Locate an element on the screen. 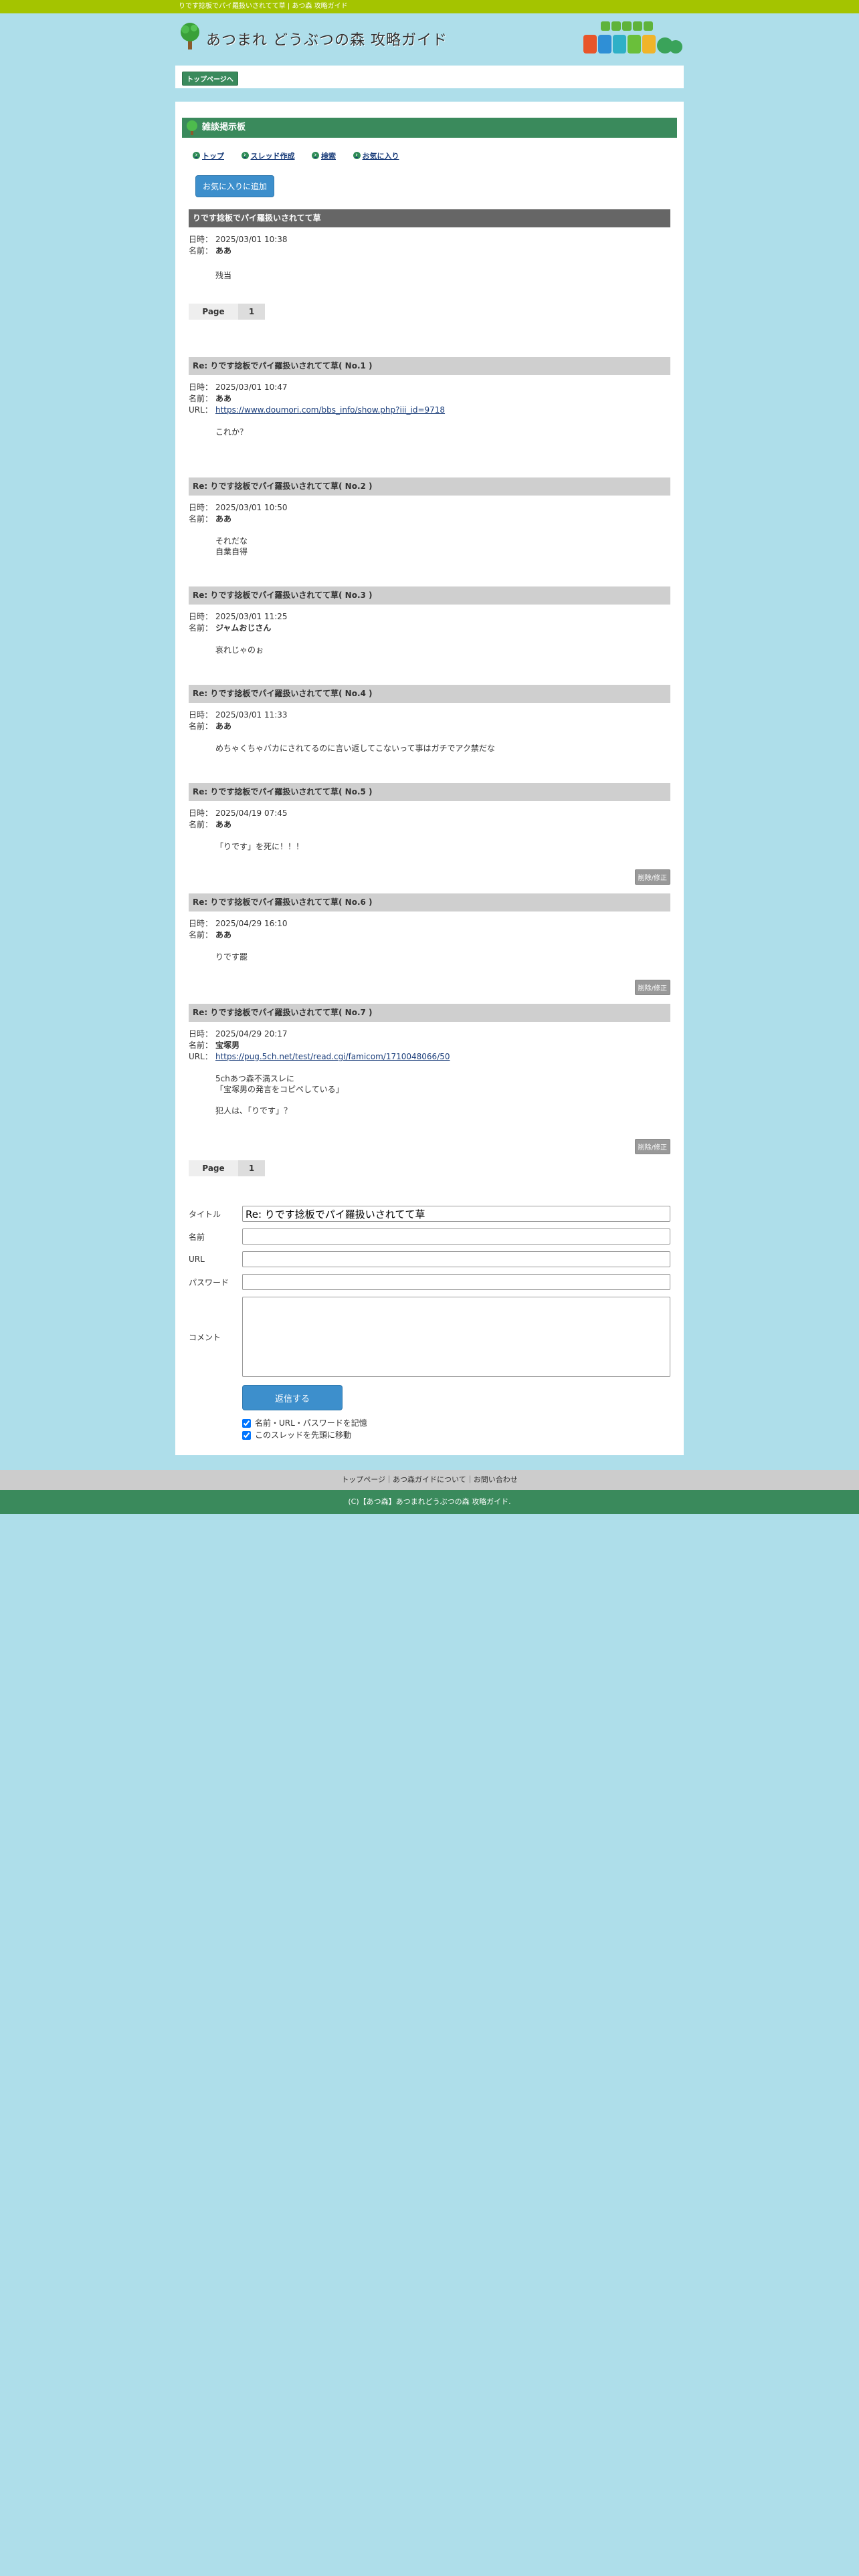  post-author: 宝塚男 is located at coordinates (228, 1045).